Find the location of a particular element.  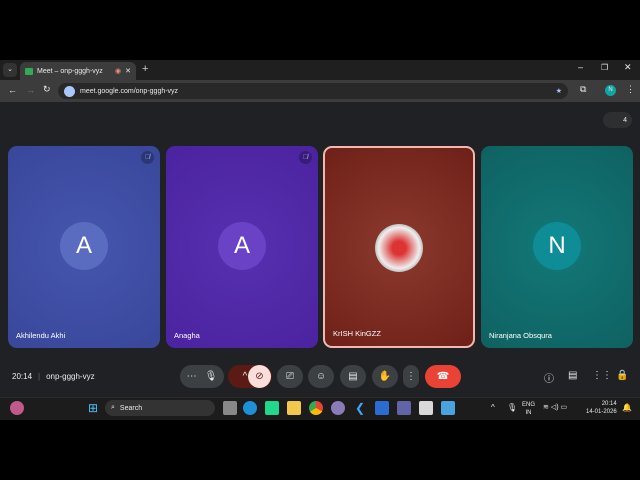

participant-tile: 🎙̸ A Akhilendu Akhi is located at coordinates (84, 247).